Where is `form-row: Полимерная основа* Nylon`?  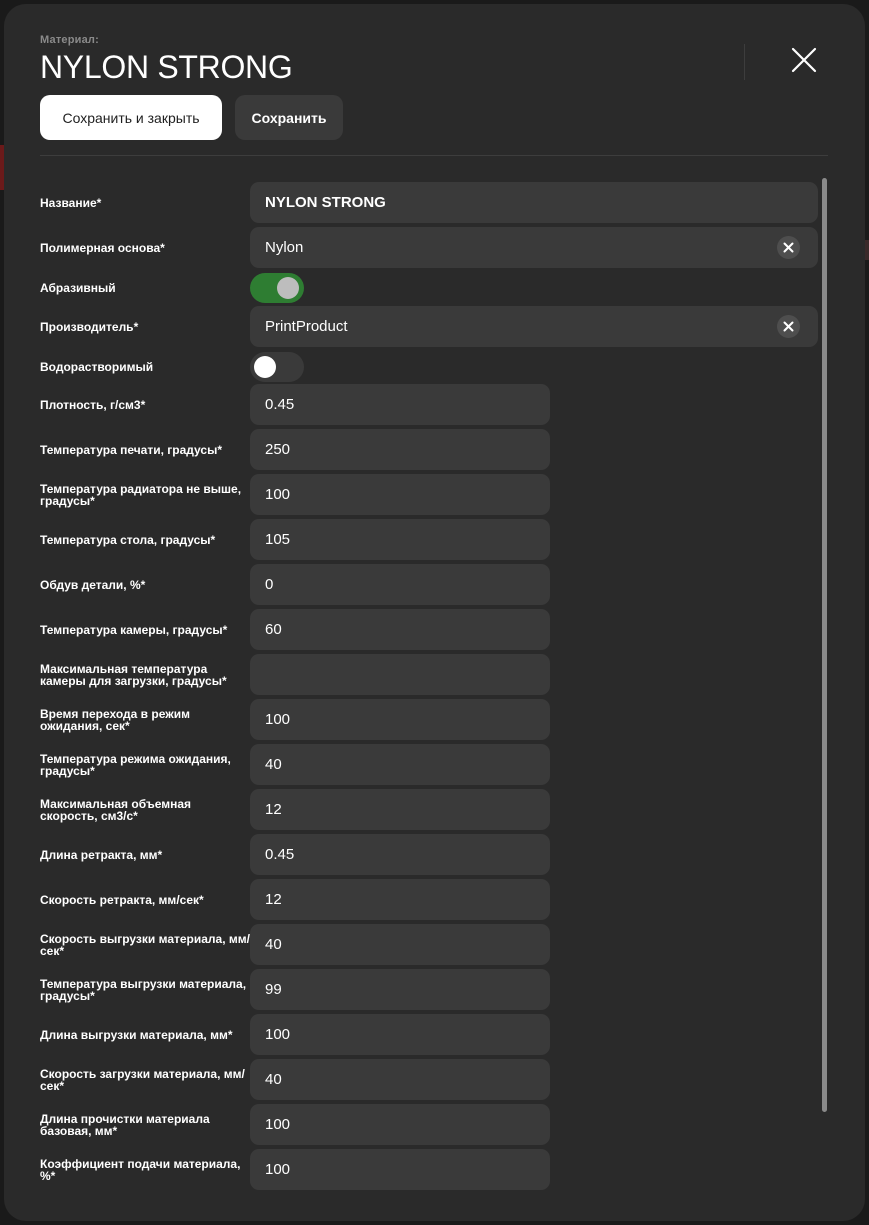 form-row: Полимерная основа* Nylon is located at coordinates (429, 247).